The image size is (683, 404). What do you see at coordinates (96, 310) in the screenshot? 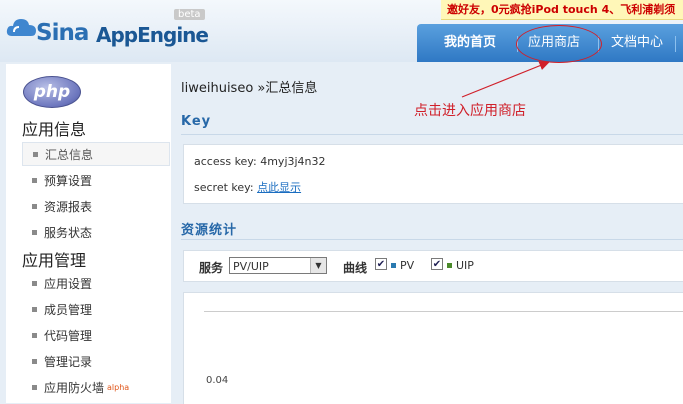
I see `sidebar-item-members: 成员管理` at bounding box center [96, 310].